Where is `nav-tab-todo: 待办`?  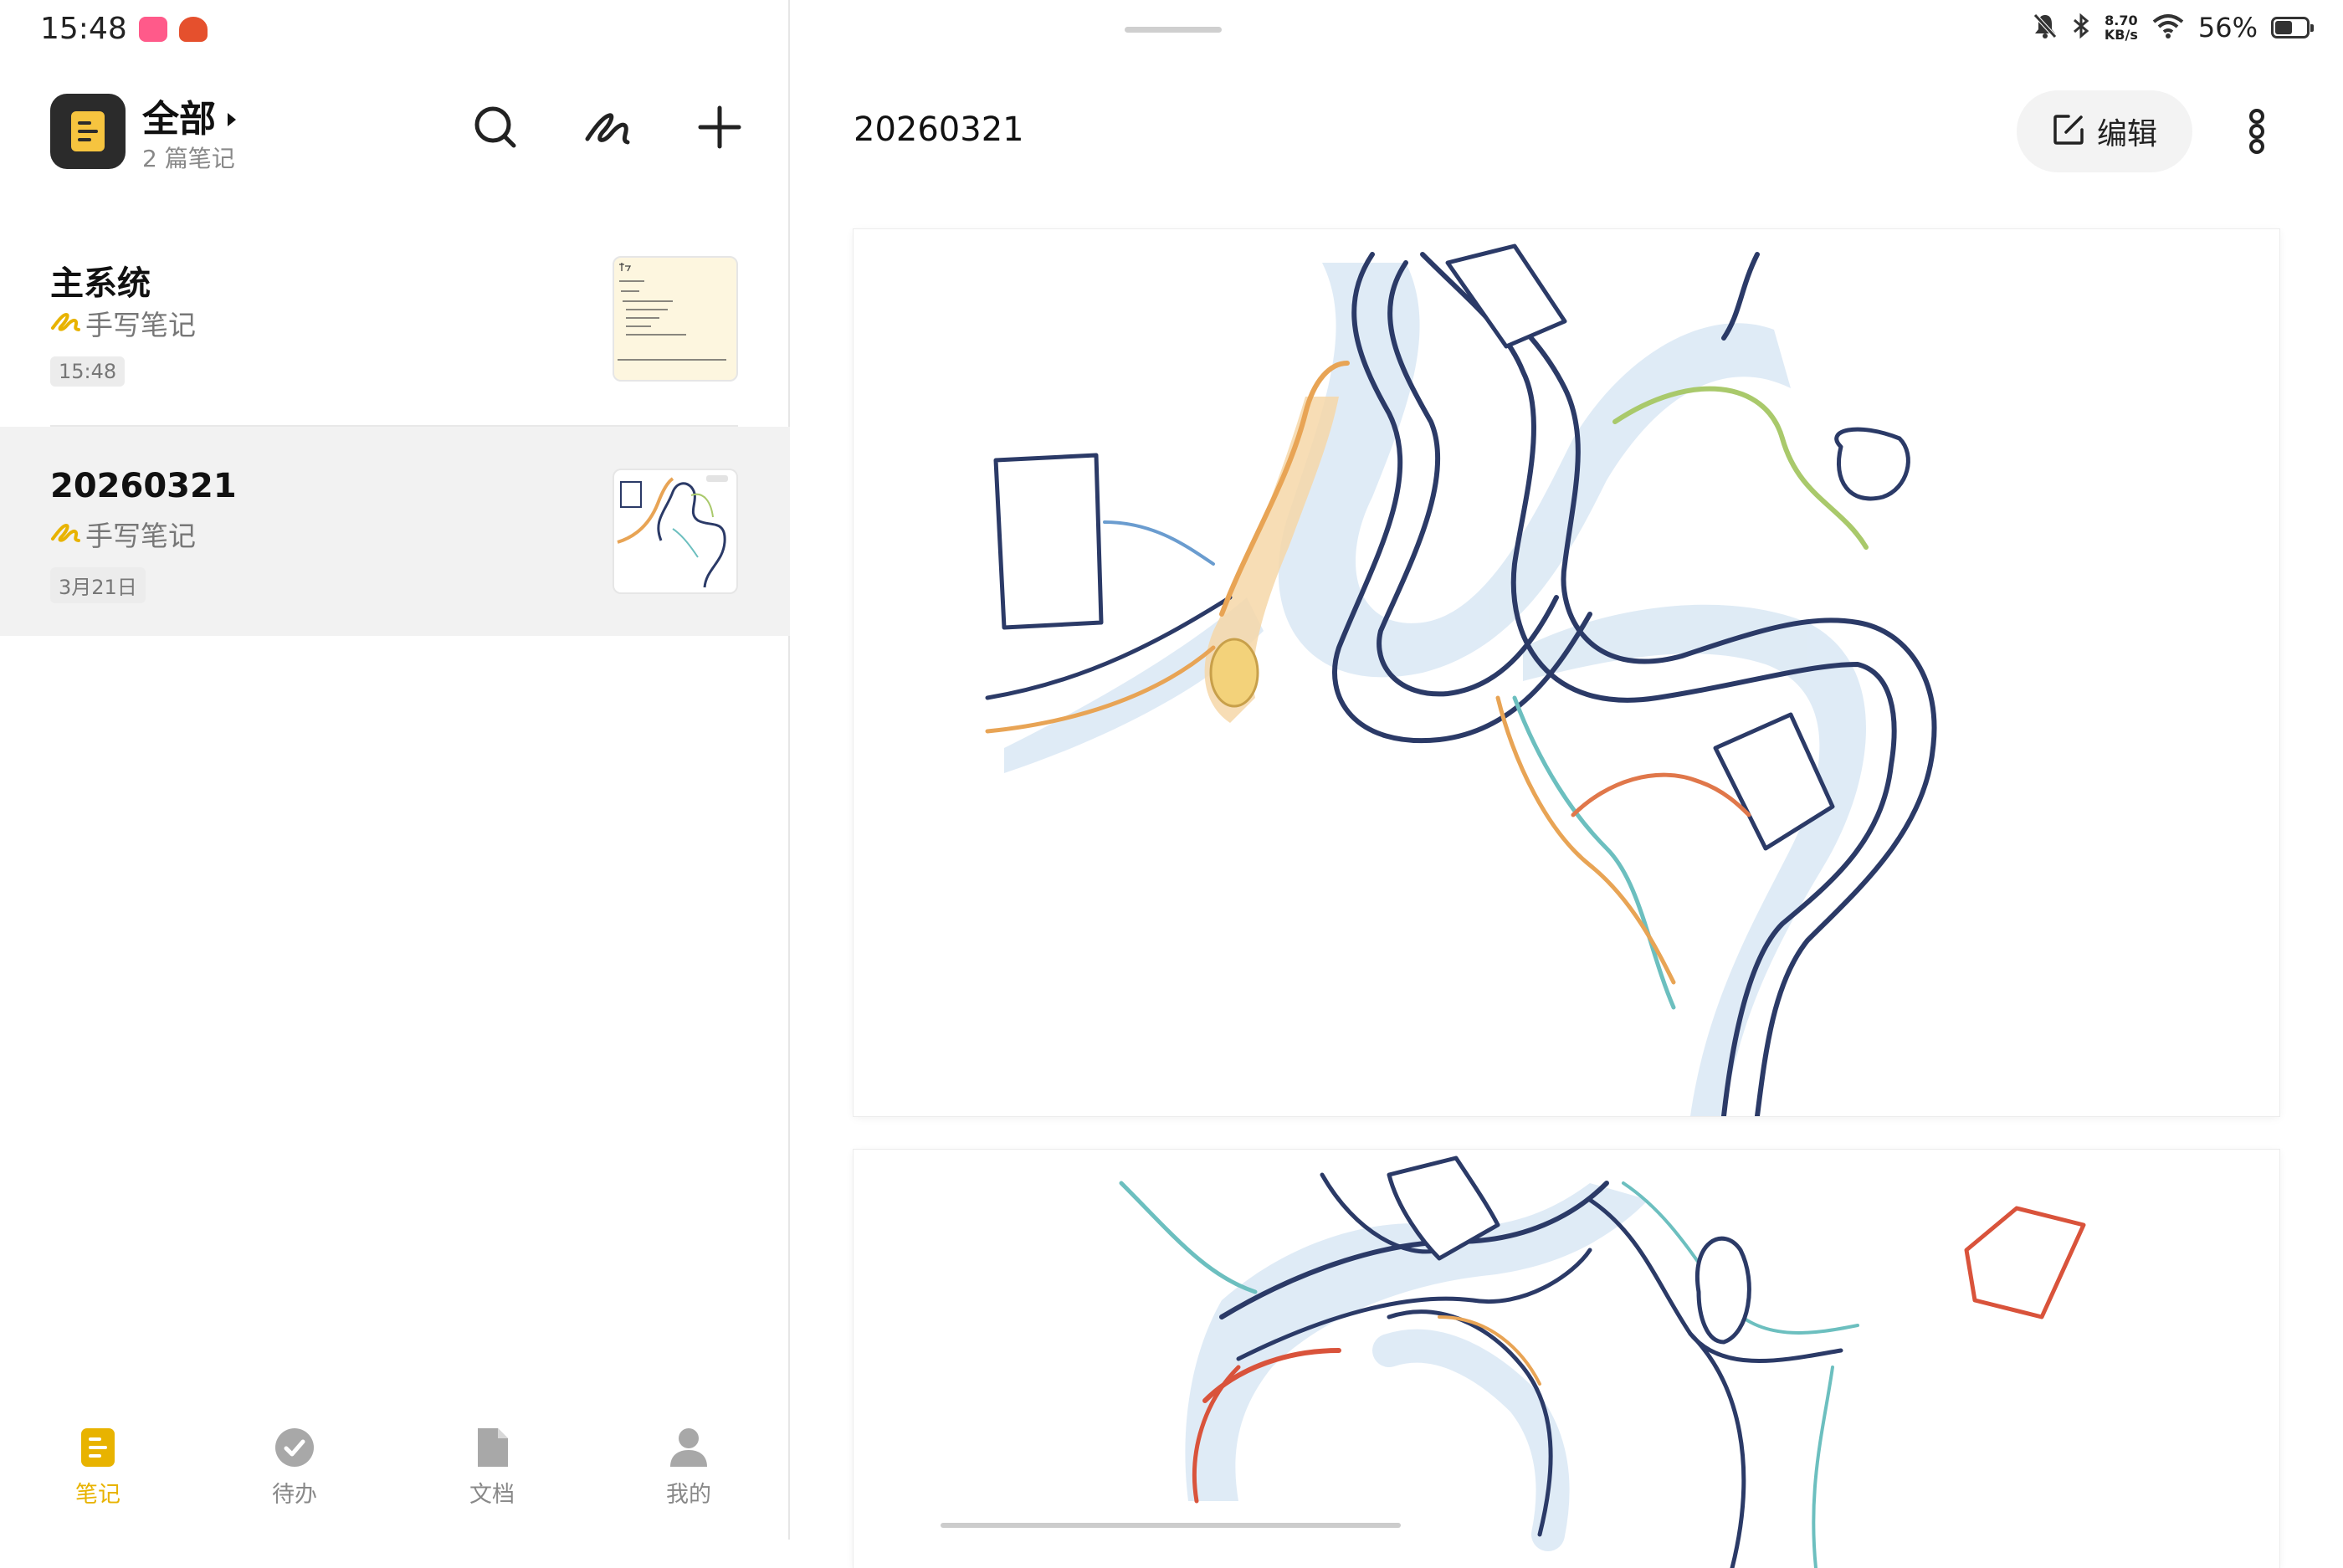 nav-tab-todo: 待办 is located at coordinates (294, 1467).